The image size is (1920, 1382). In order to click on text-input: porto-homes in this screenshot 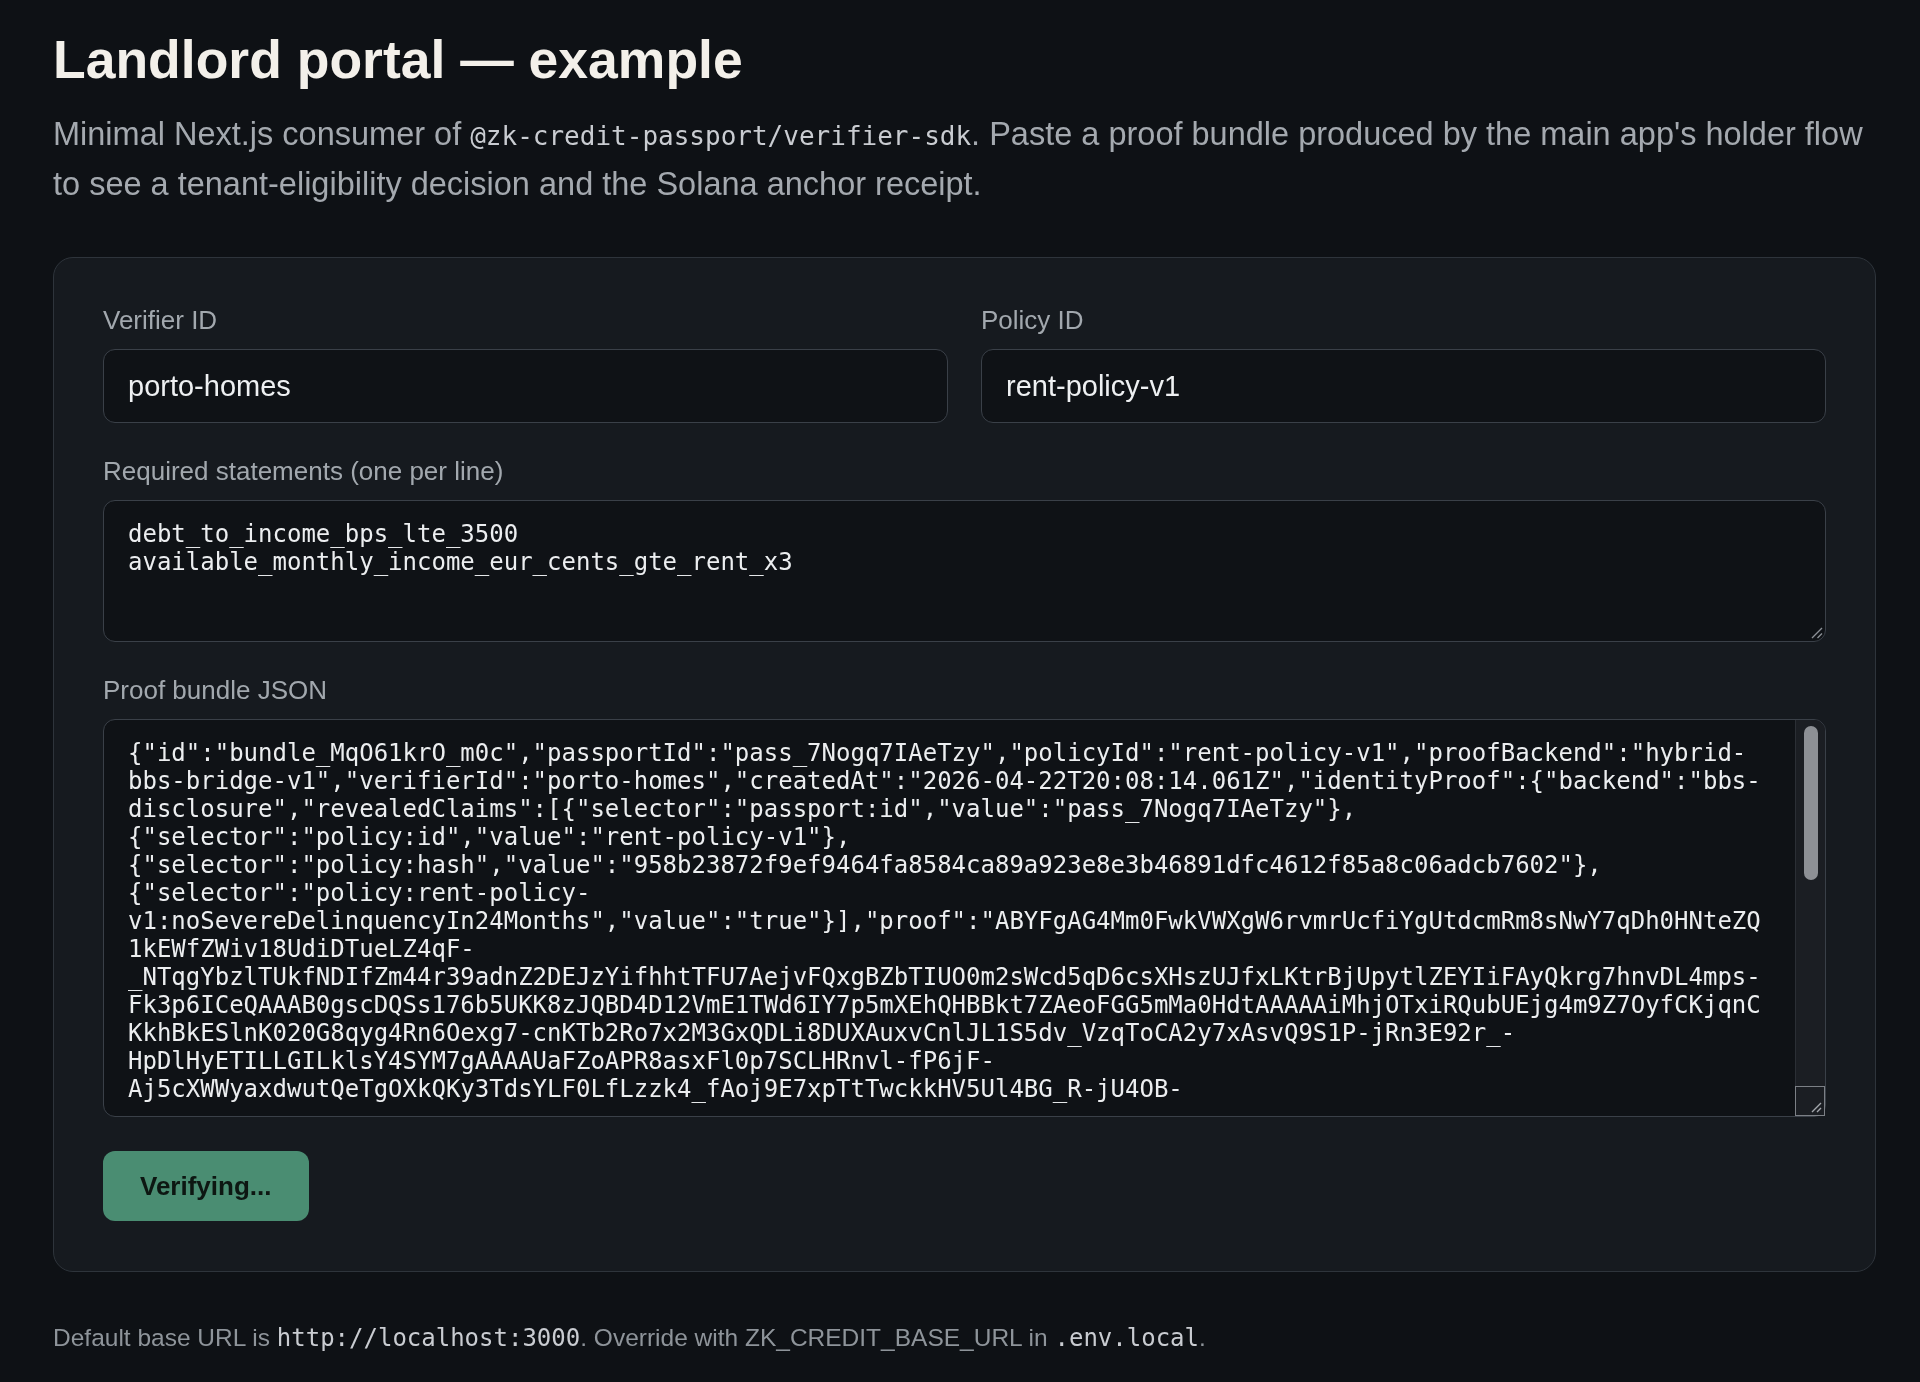, I will do `click(525, 386)`.